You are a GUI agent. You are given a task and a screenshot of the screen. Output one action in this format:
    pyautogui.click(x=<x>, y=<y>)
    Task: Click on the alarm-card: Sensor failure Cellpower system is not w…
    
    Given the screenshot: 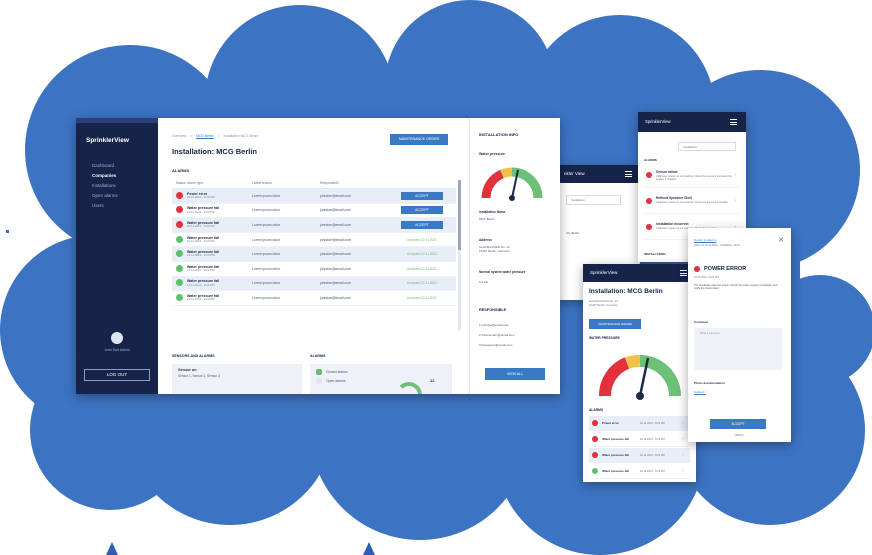 What is the action you would take?
    pyautogui.click(x=692, y=177)
    